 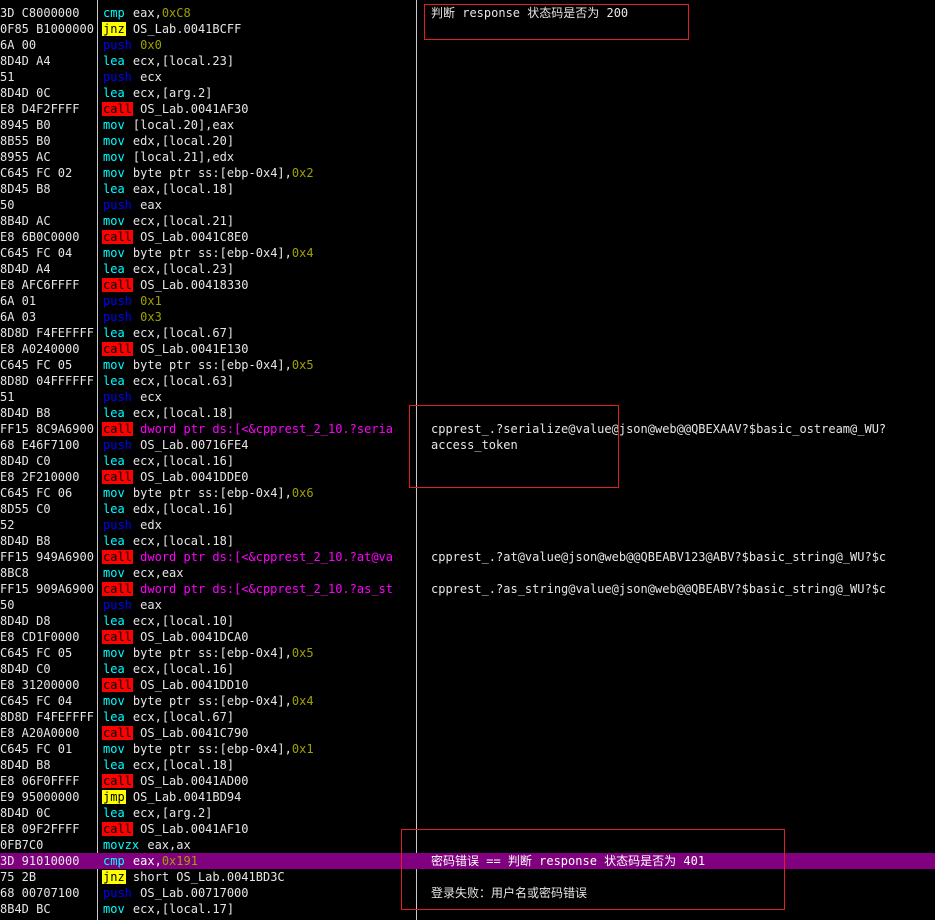 What do you see at coordinates (467, 173) in the screenshot?
I see `instruction-row: C645 FC 02 mov byte ptr ss:[ebp-0x4],0x2` at bounding box center [467, 173].